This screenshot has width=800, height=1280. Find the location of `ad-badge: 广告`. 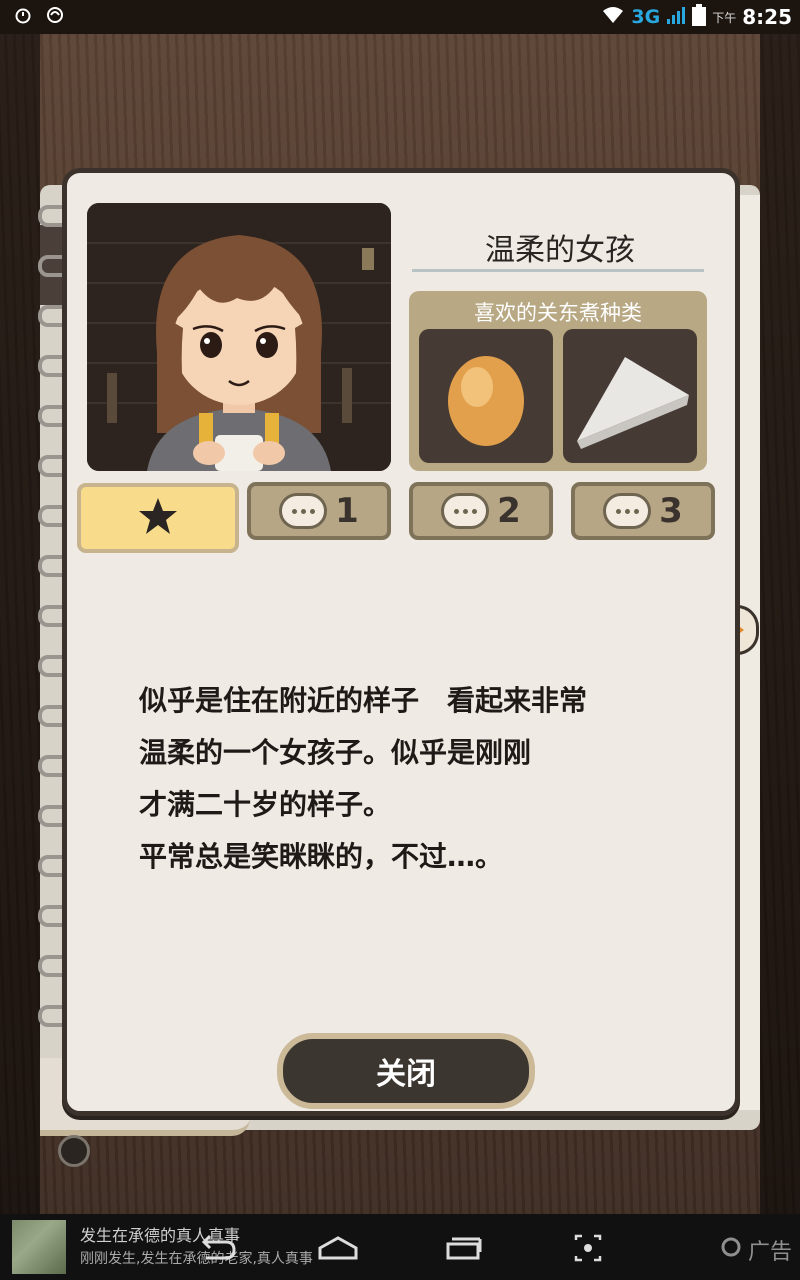

ad-badge: 广告 is located at coordinates (756, 1250).